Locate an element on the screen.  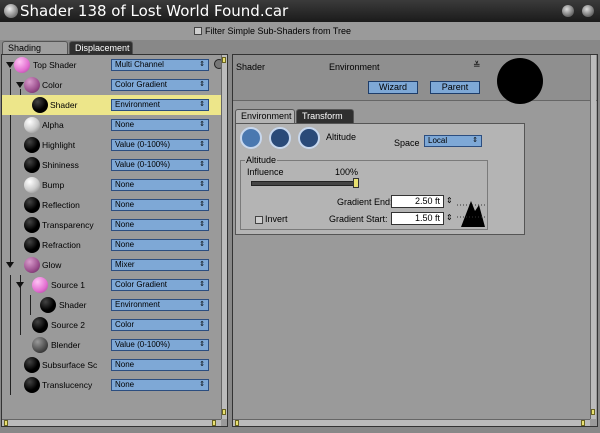
tree-row-source-1-shader: Shader Environment ⇕ is located at coordinates (114, 305).